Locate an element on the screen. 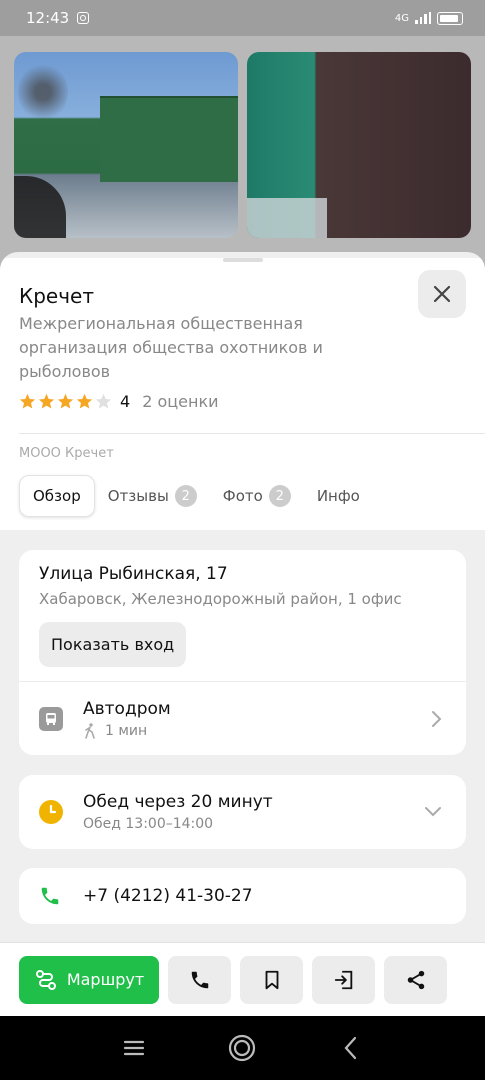 The height and width of the screenshot is (1080, 485). share-button is located at coordinates (415, 979).